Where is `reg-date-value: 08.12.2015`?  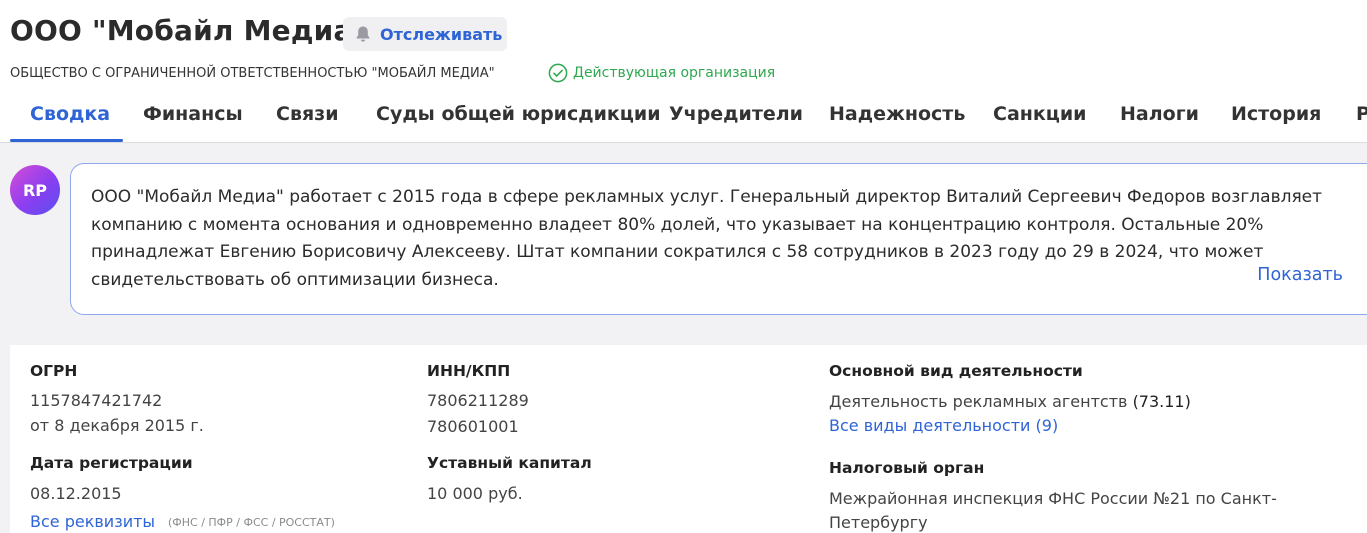 reg-date-value: 08.12.2015 is located at coordinates (76, 493).